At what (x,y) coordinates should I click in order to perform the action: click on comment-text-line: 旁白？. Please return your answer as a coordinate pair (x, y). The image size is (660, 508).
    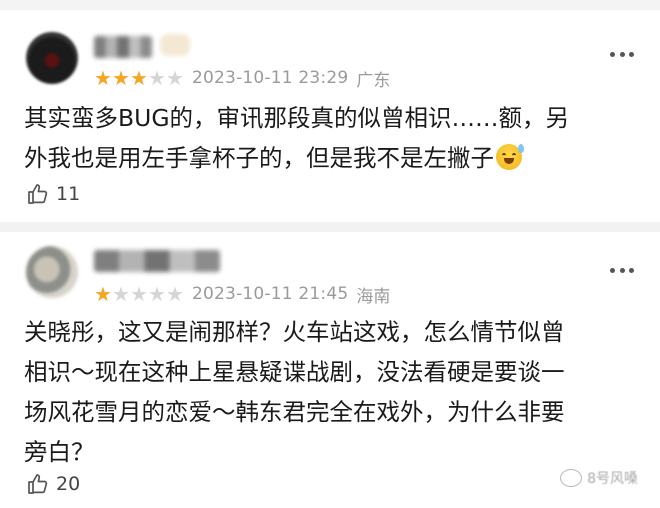
    Looking at the image, I should click on (59, 452).